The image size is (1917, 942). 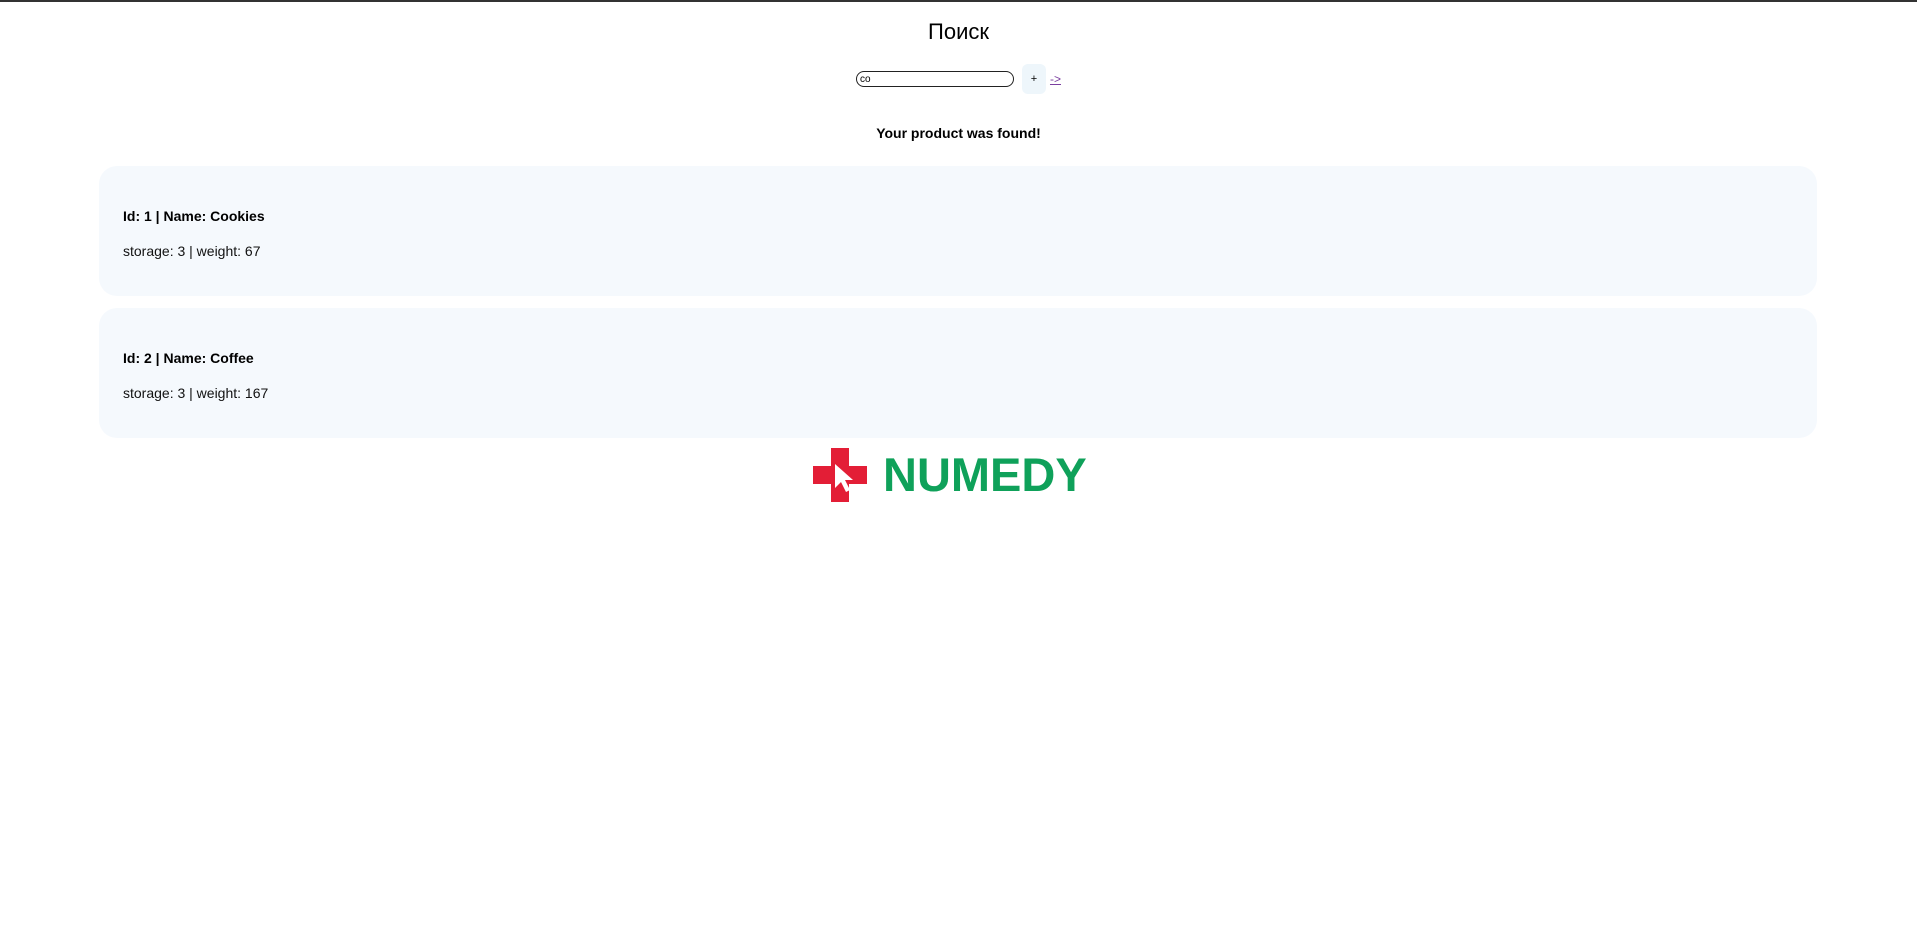 I want to click on product-details: storage: 3 | weight: 67, so click(x=192, y=251).